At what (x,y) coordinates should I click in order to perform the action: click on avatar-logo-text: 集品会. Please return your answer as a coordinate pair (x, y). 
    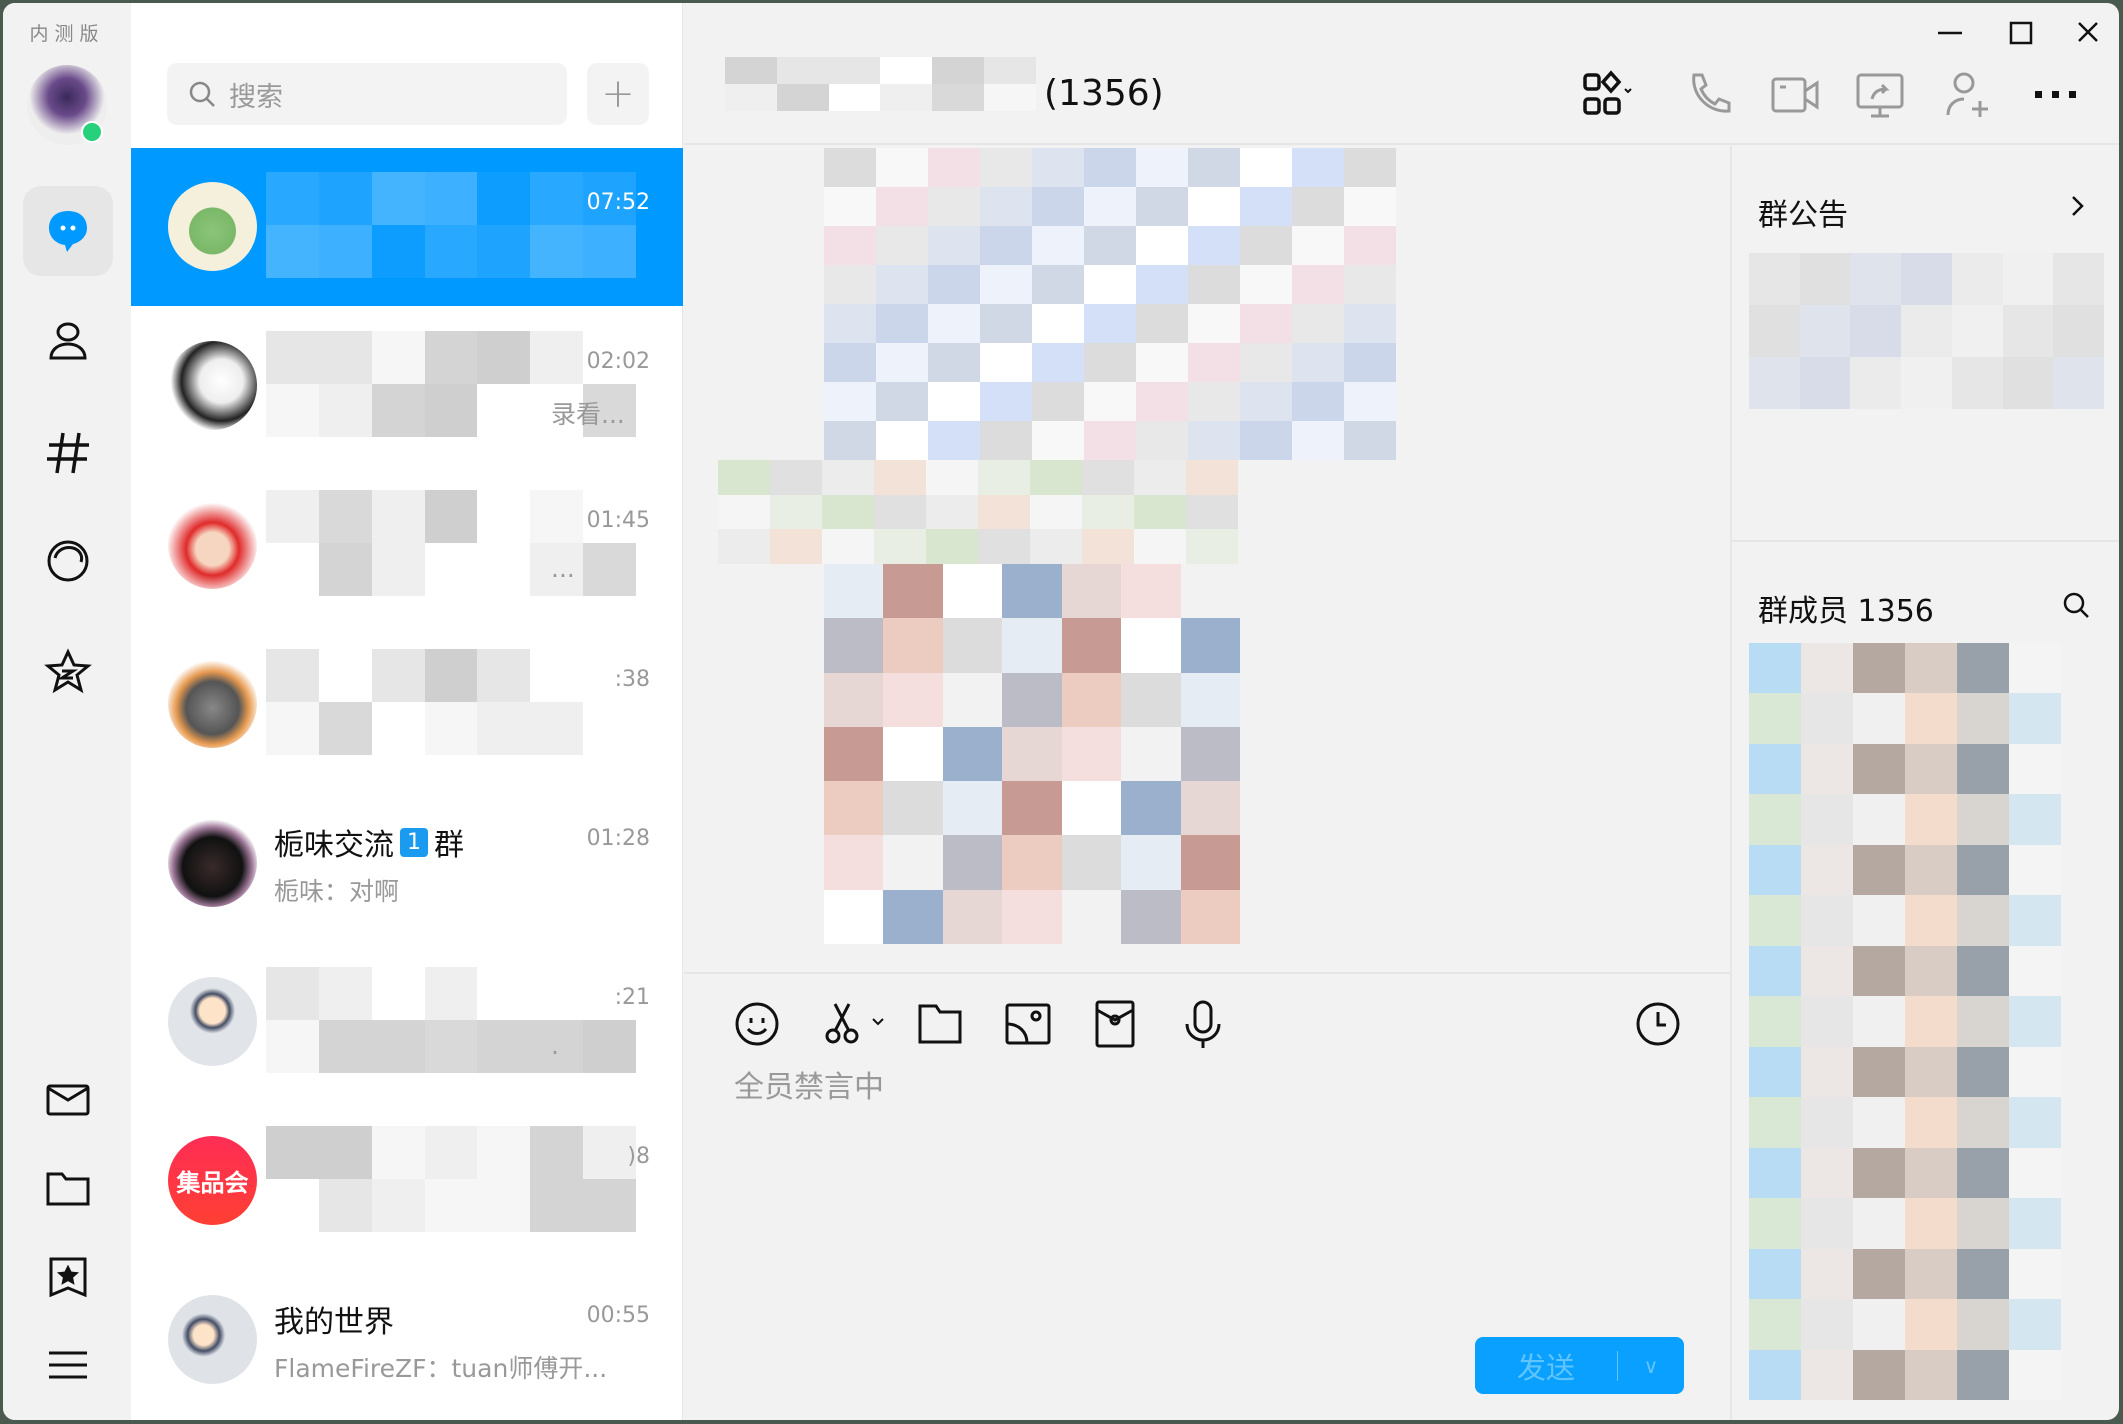
    Looking at the image, I should click on (212, 1183).